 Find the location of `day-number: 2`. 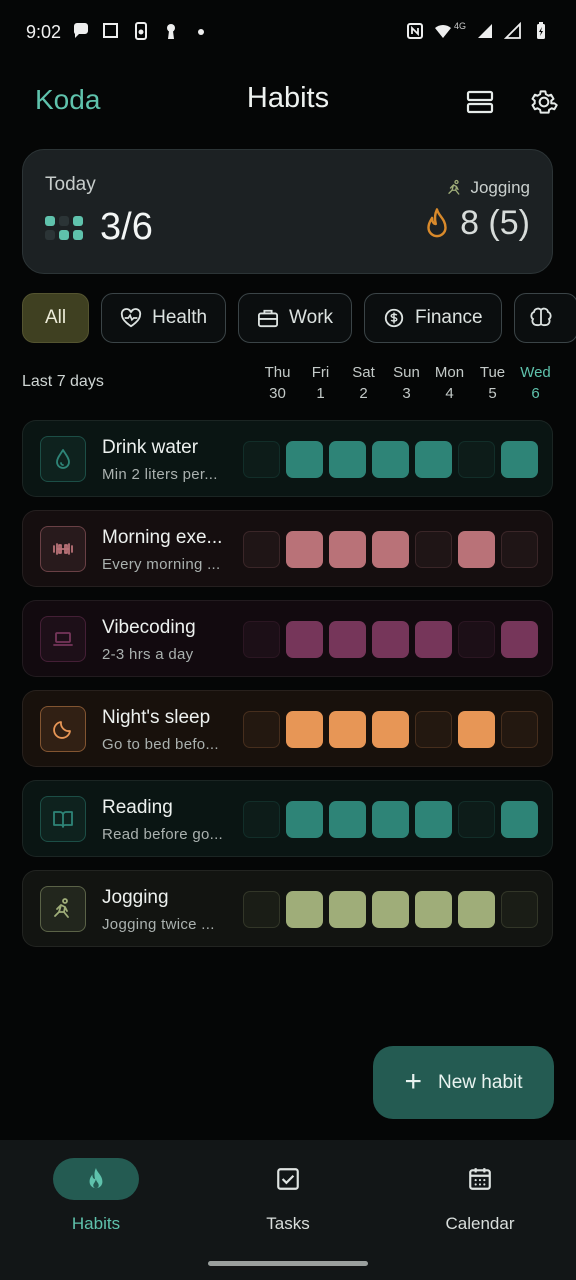

day-number: 2 is located at coordinates (363, 393).